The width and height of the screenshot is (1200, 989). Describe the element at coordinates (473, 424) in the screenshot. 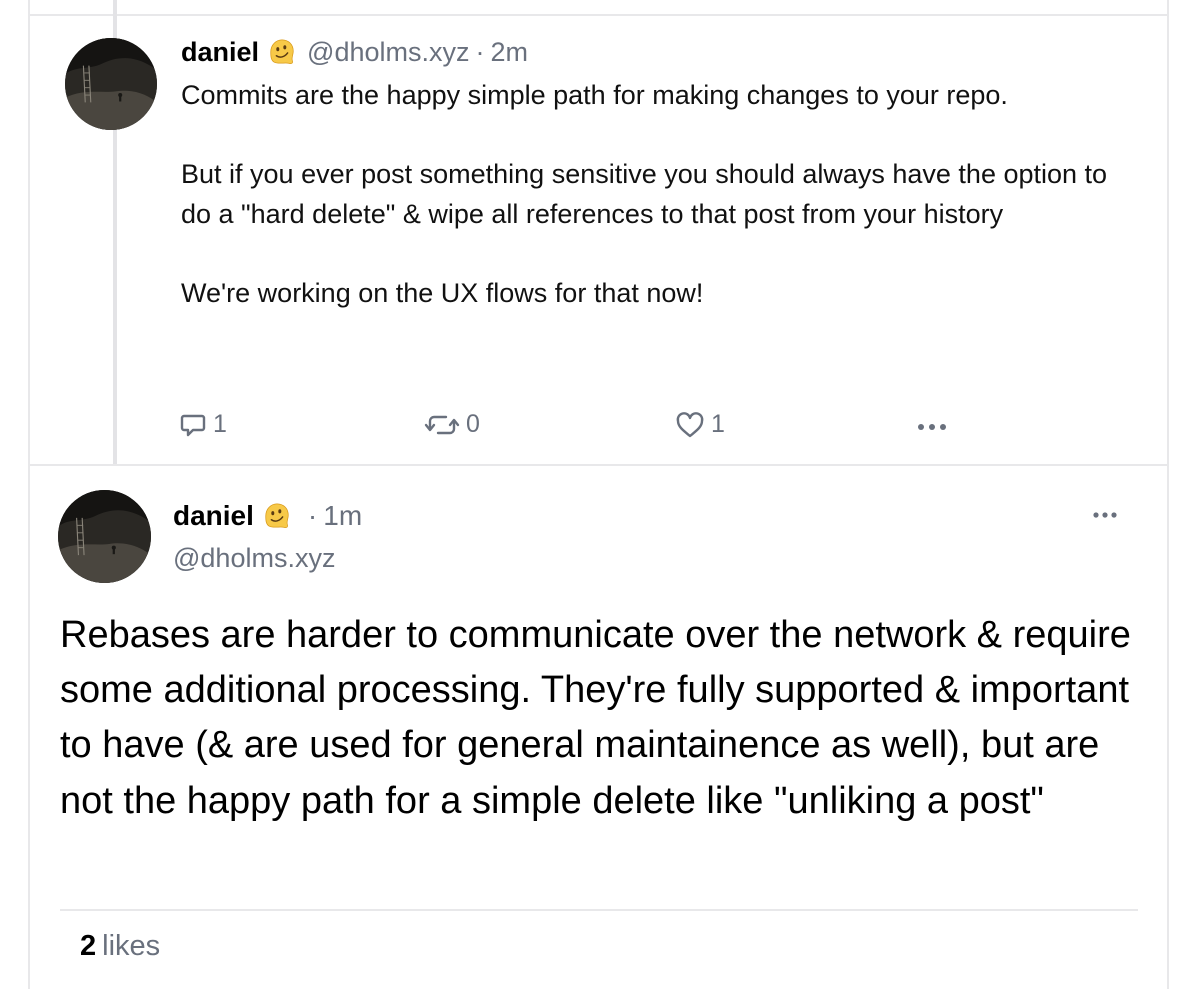

I see `repost-count: 0` at that location.